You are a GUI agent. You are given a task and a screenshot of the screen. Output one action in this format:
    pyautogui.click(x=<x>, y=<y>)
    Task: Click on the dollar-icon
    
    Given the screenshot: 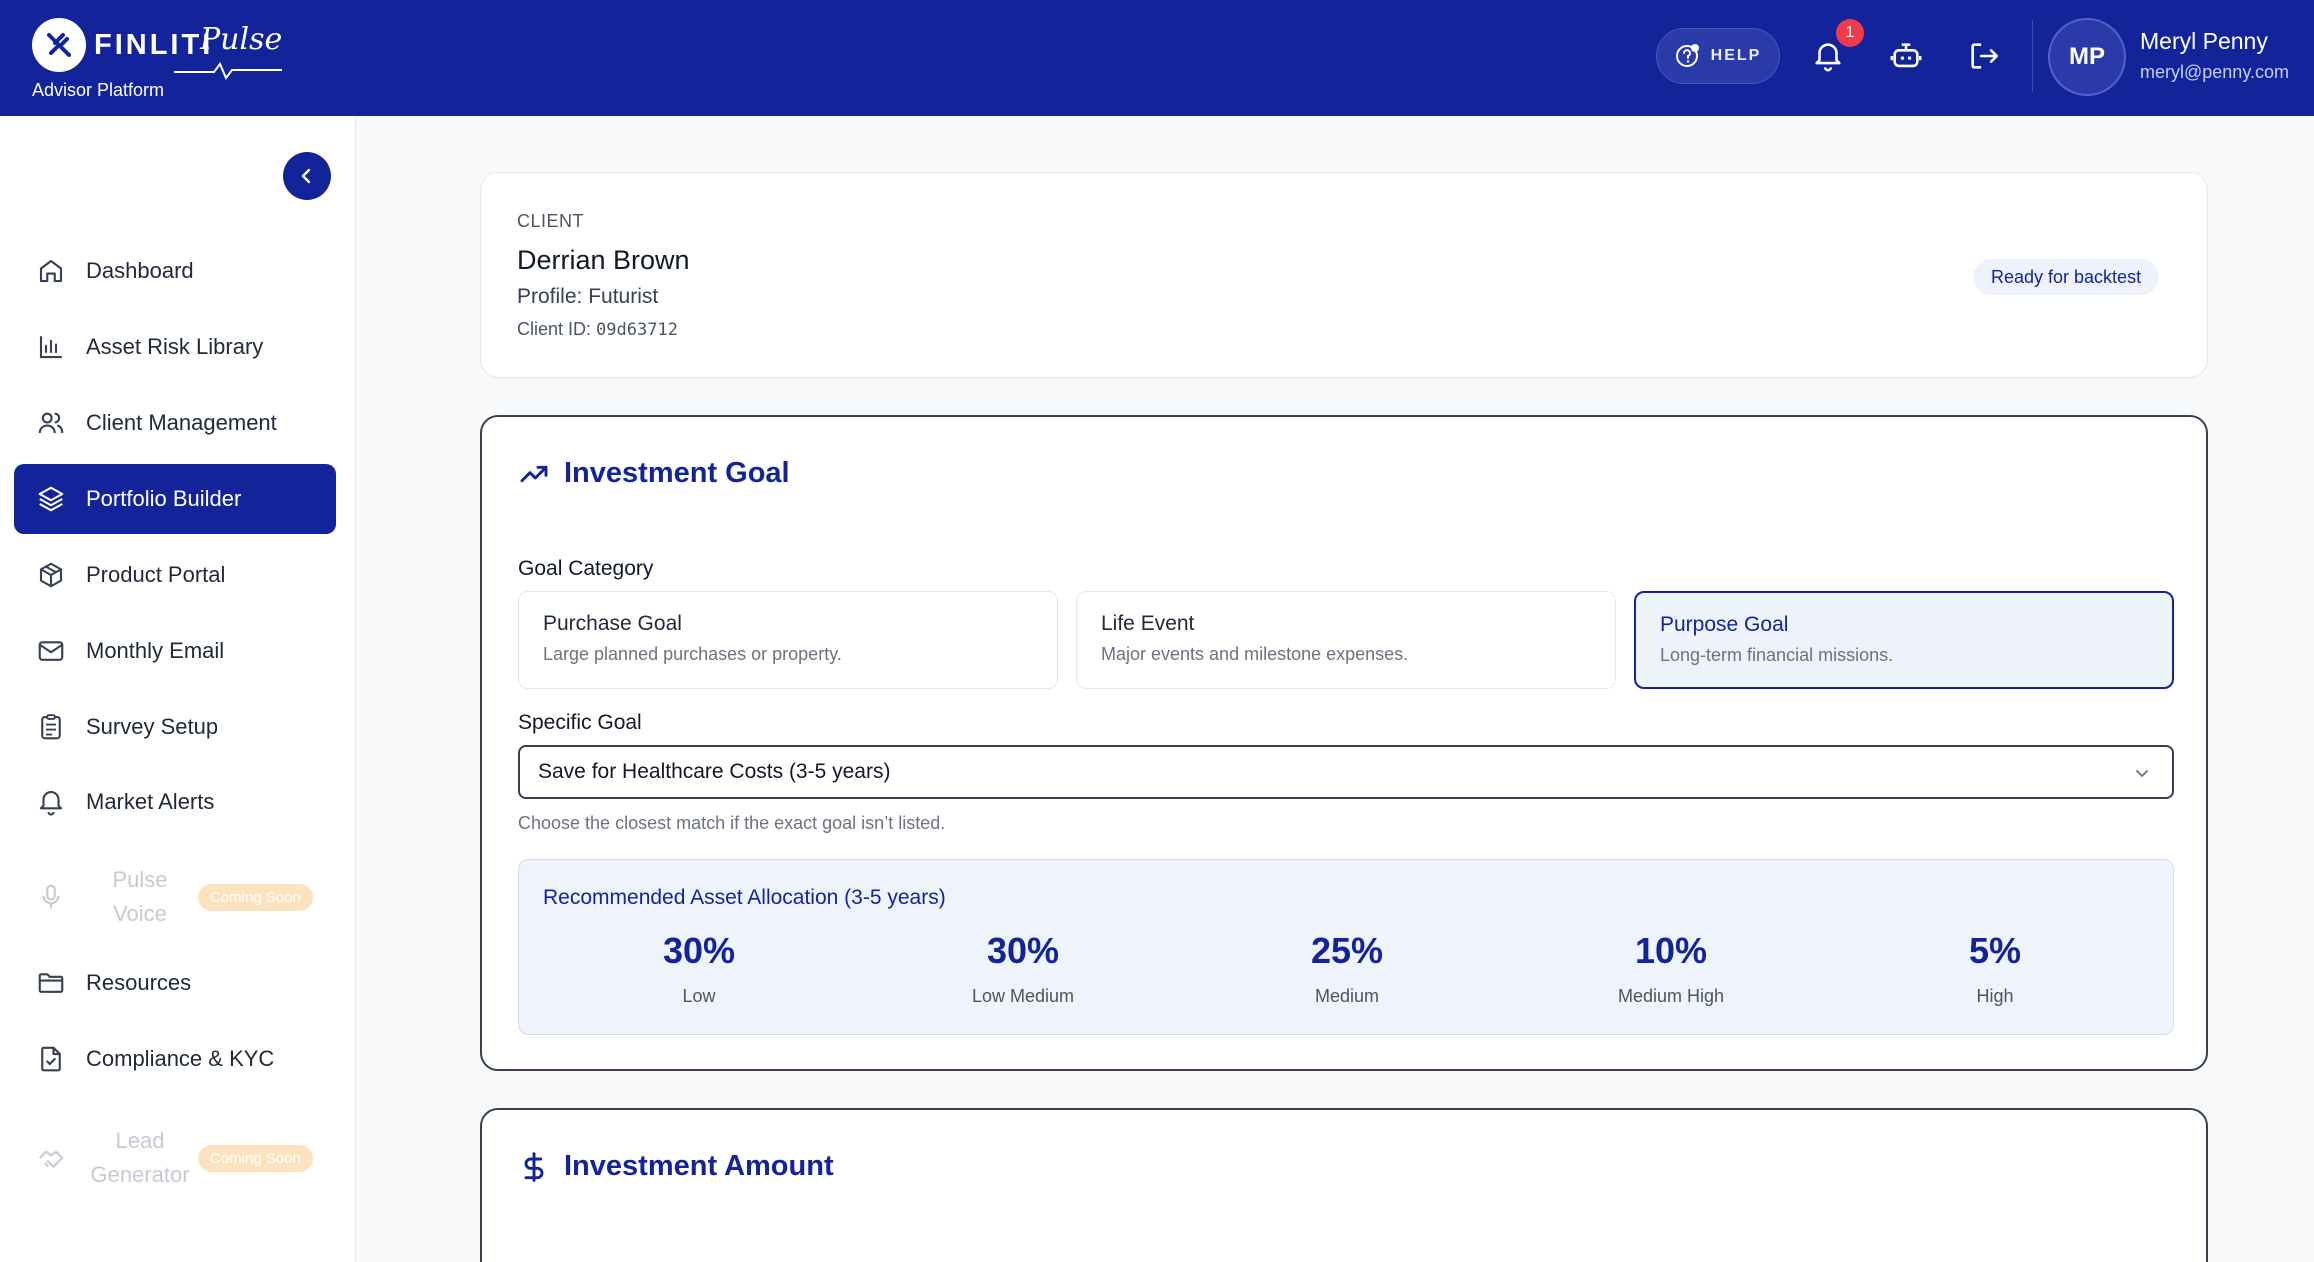 What is the action you would take?
    pyautogui.click(x=534, y=1166)
    